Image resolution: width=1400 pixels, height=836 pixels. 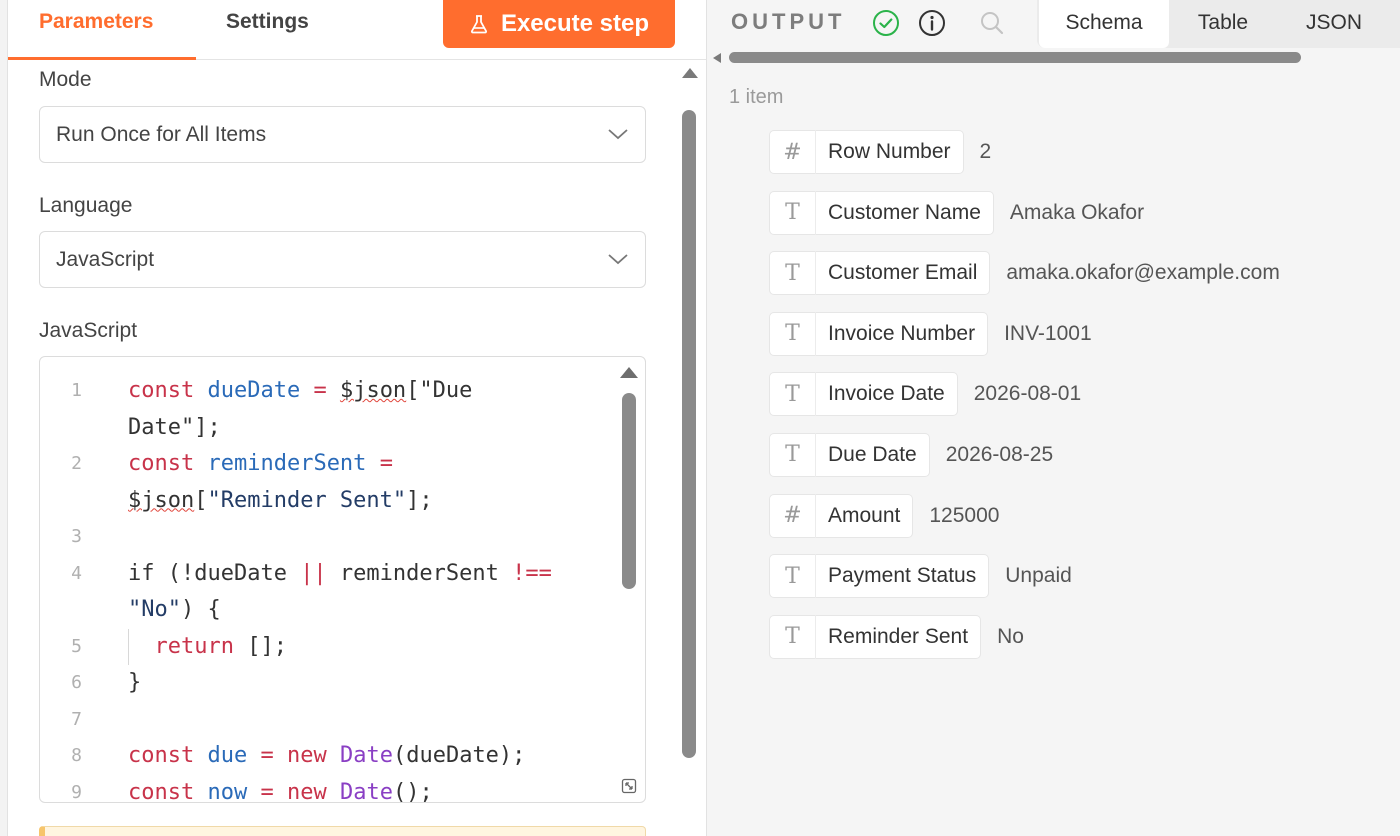 I want to click on code-line: 8 const due = new Date(dueDate);, so click(x=330, y=756).